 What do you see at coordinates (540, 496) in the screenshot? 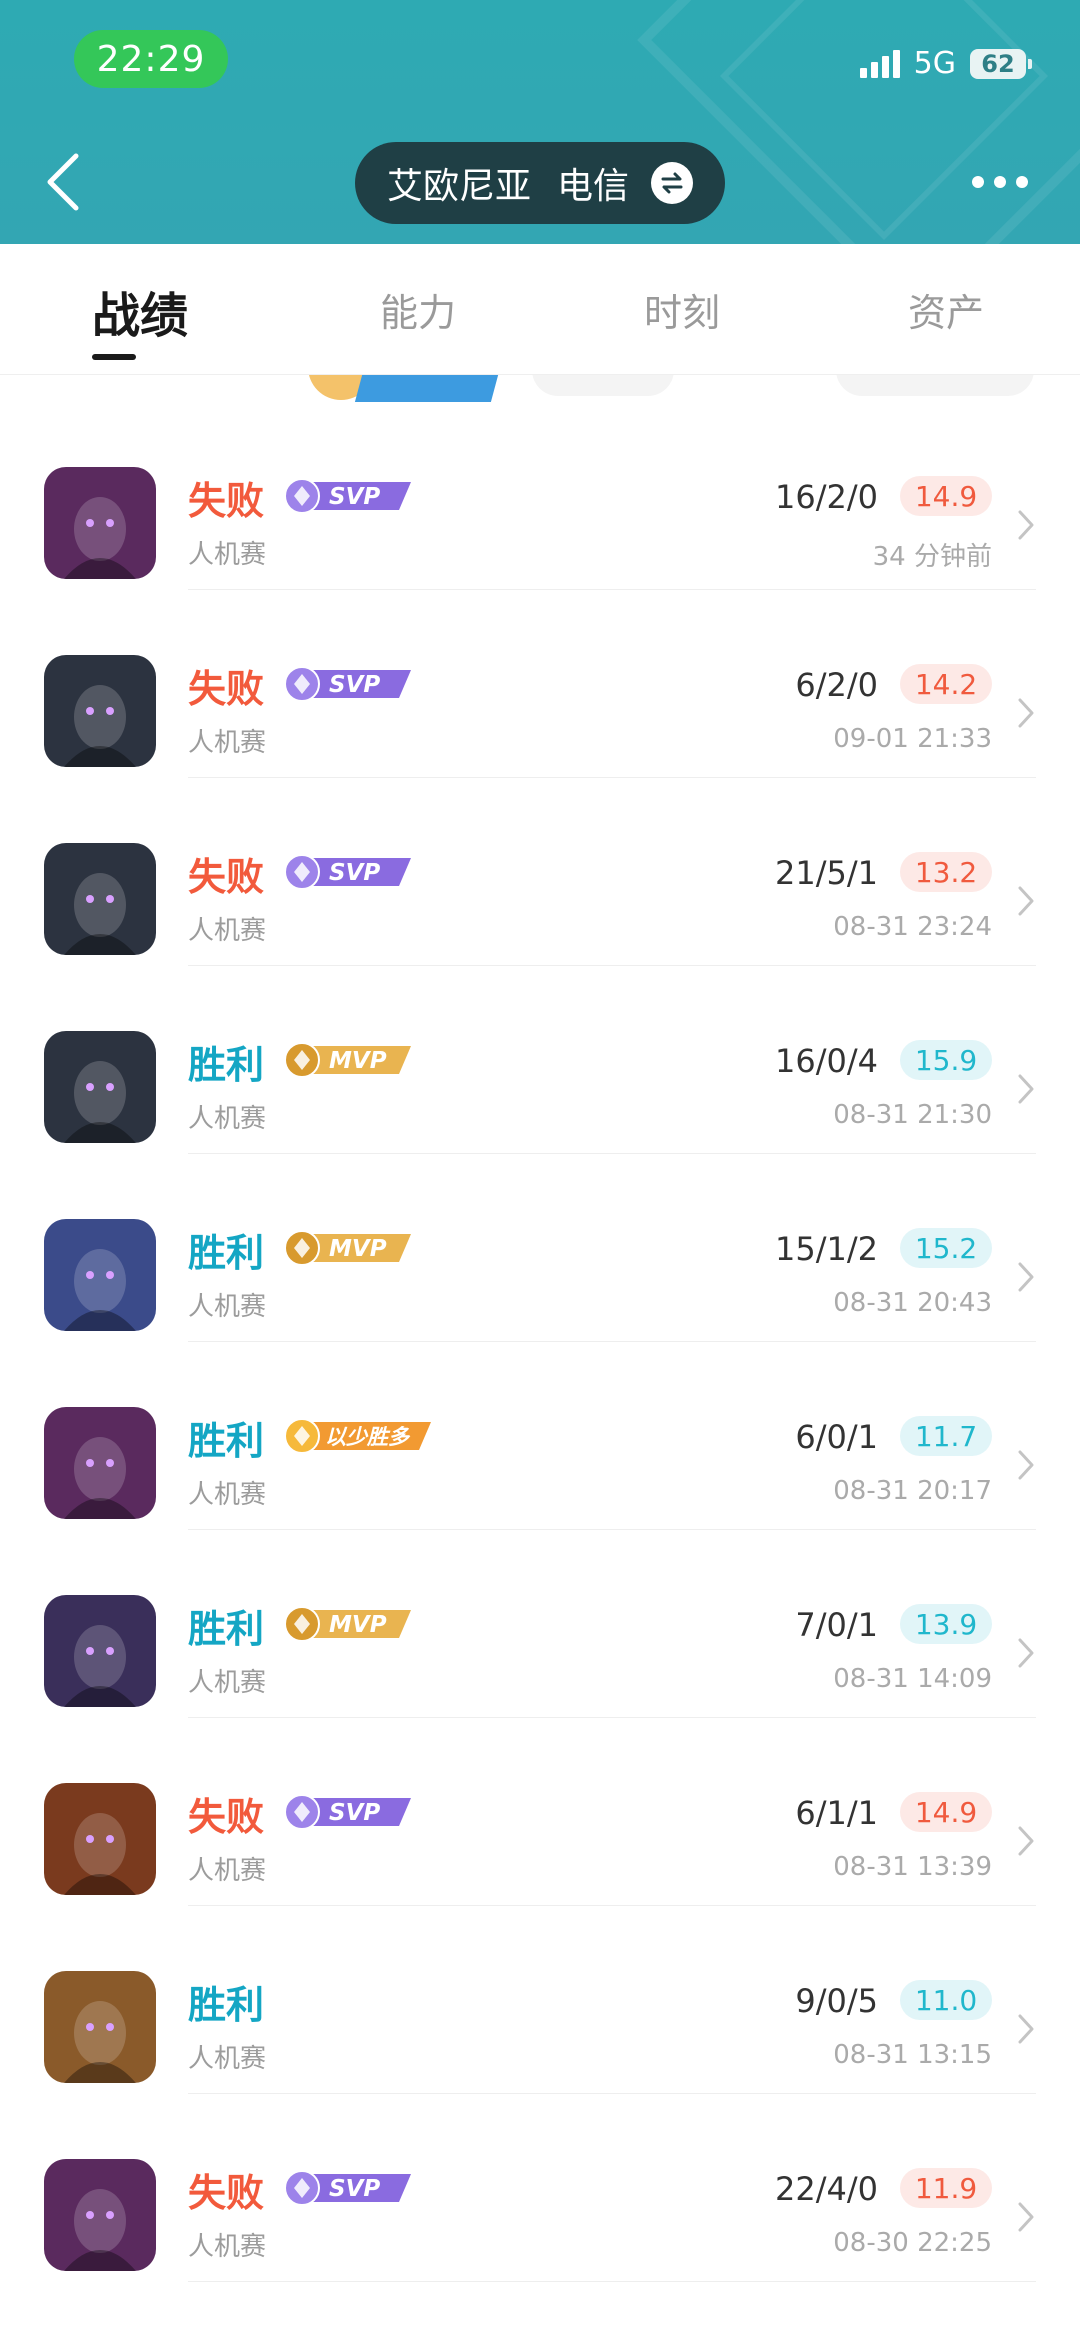
I see `match-row: 失败 SVP 人机赛 16/2/0 14.9 34 分钟前` at bounding box center [540, 496].